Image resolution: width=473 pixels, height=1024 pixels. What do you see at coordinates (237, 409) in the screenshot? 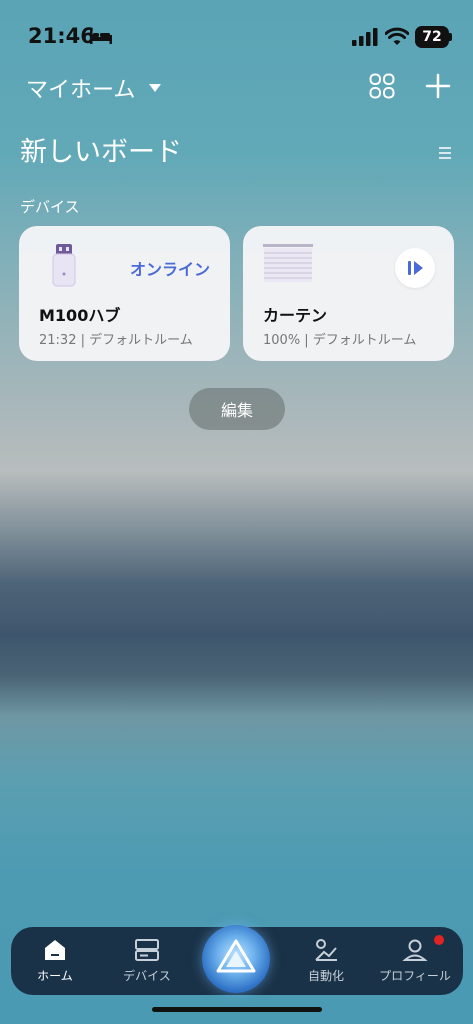
I see `edit-button: 編集` at bounding box center [237, 409].